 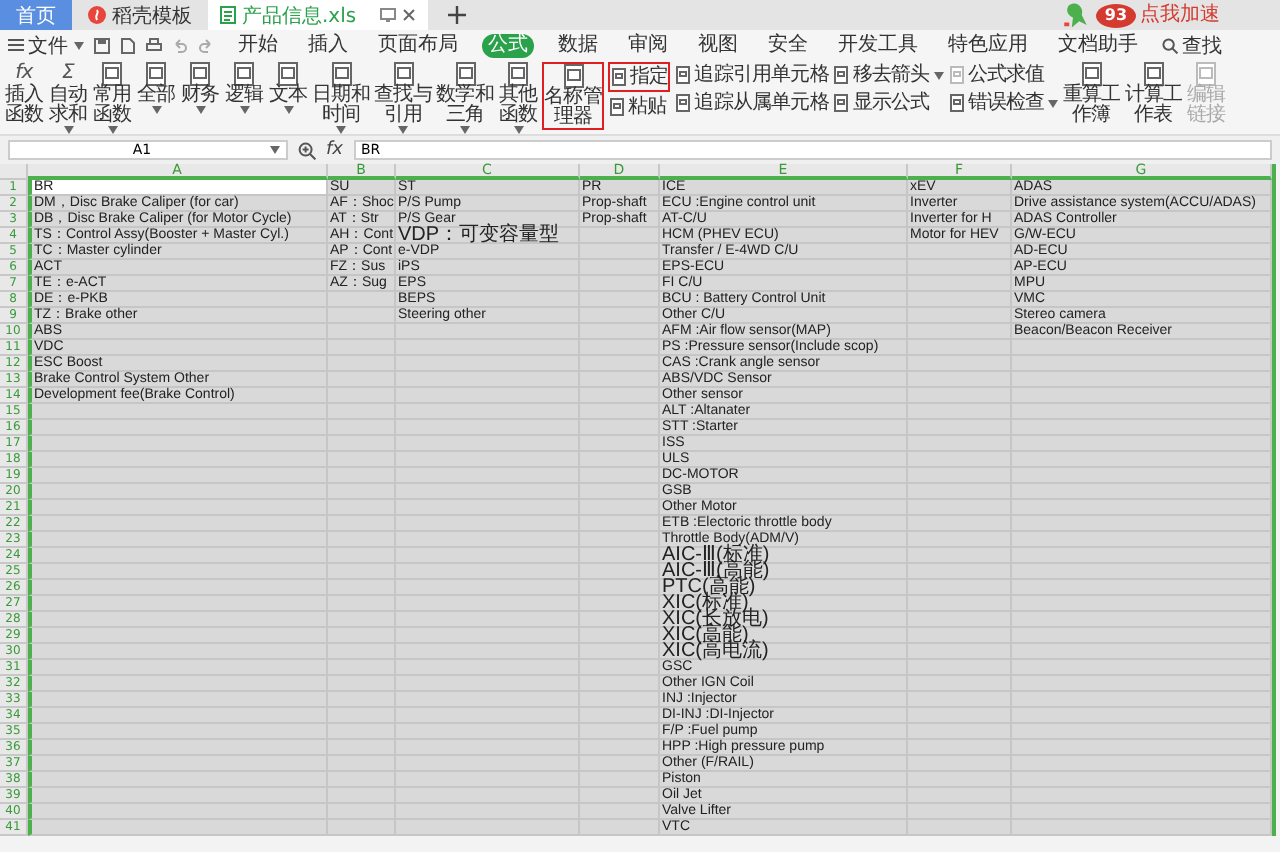 I want to click on ribbon-button: 其他函数, so click(x=518, y=98).